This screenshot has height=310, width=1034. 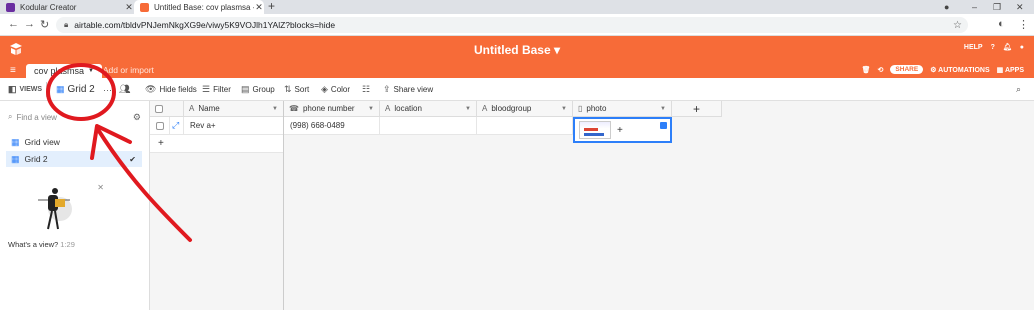 What do you see at coordinates (258, 89) in the screenshot?
I see `group-button: ▤ Group` at bounding box center [258, 89].